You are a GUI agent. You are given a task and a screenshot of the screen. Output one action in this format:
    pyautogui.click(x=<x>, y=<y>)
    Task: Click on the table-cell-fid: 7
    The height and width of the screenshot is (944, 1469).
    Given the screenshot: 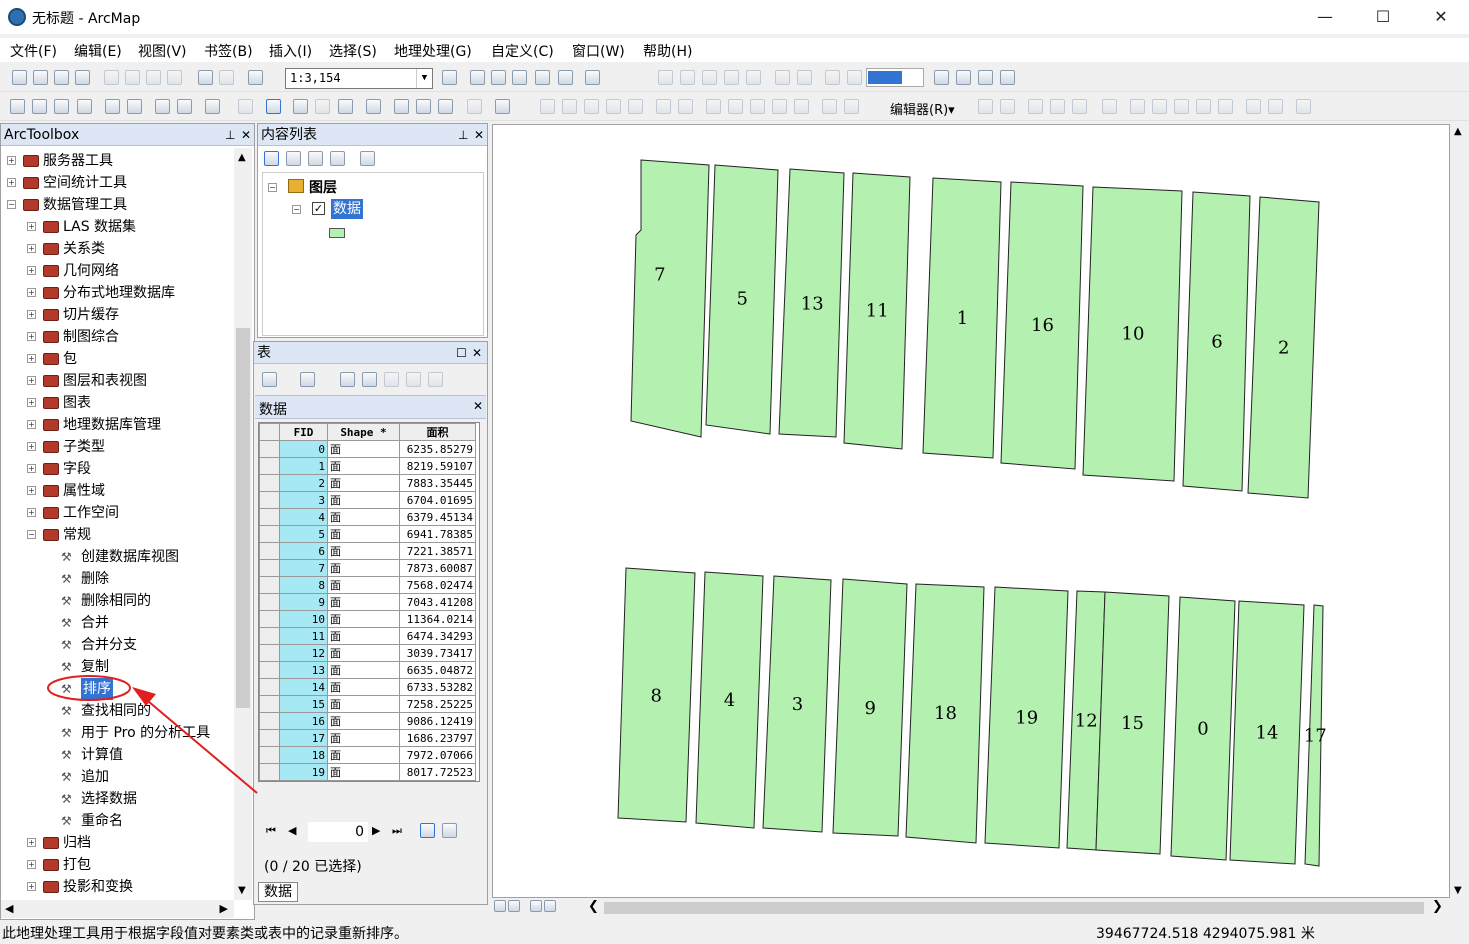 What is the action you would take?
    pyautogui.click(x=303, y=568)
    